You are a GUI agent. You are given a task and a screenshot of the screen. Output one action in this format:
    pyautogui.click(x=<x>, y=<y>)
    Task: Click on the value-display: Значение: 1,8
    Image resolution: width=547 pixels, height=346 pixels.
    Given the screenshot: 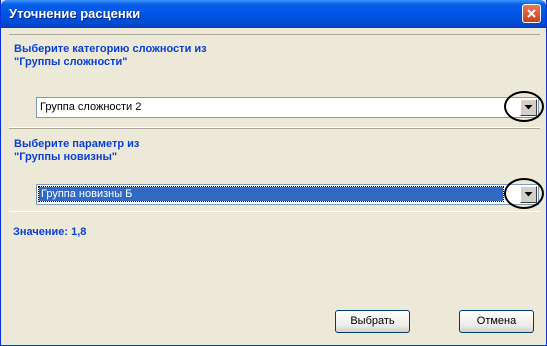 What is the action you would take?
    pyautogui.click(x=50, y=232)
    